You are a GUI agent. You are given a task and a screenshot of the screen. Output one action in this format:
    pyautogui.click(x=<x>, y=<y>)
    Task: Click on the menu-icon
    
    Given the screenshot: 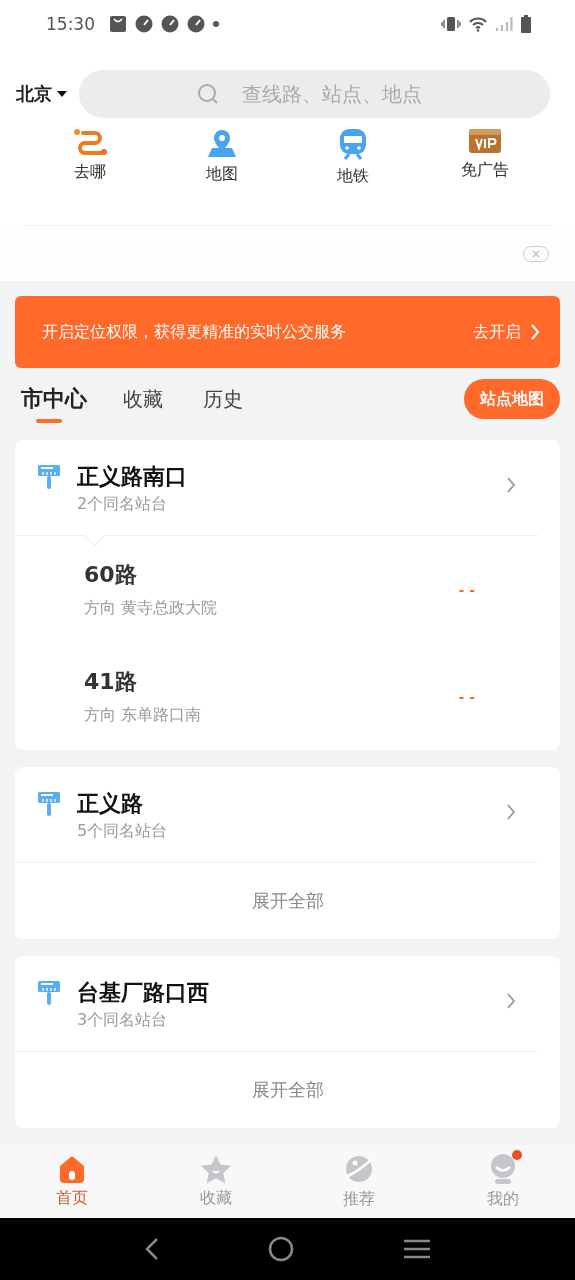 What is the action you would take?
    pyautogui.click(x=417, y=1249)
    